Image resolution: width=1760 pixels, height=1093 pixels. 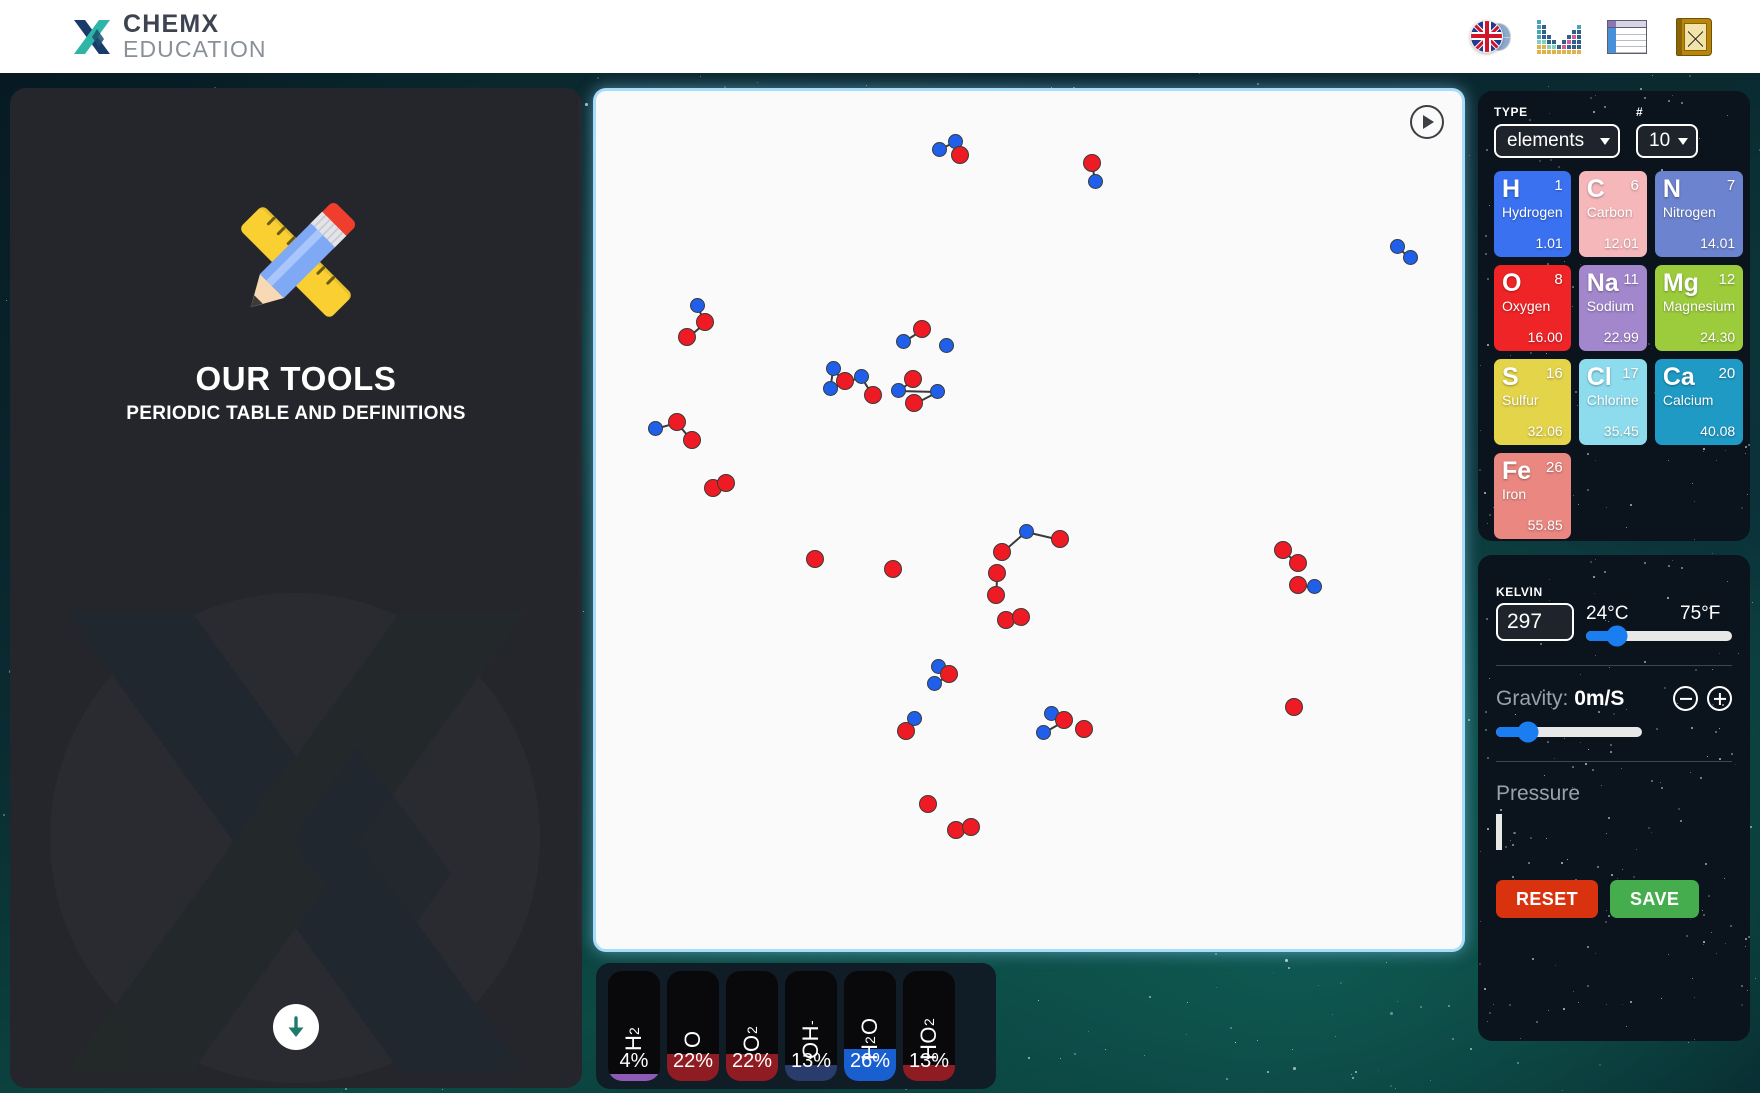 What do you see at coordinates (1526, 306) in the screenshot?
I see `element-name: Oxygen` at bounding box center [1526, 306].